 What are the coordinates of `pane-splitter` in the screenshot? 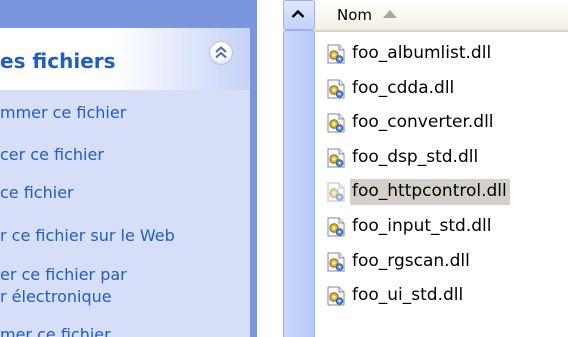 It's located at (270, 168).